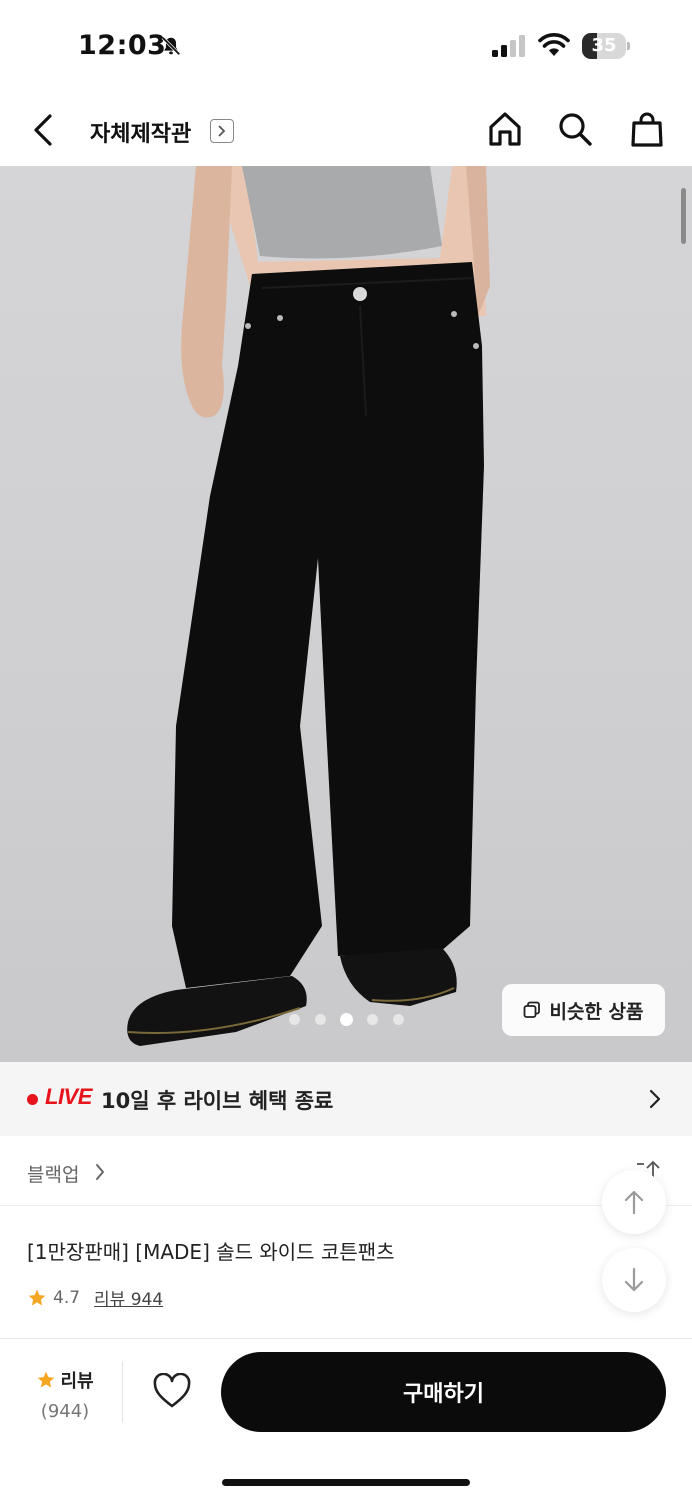  I want to click on product-rating: 4.7 리뷰 944, so click(95, 1297).